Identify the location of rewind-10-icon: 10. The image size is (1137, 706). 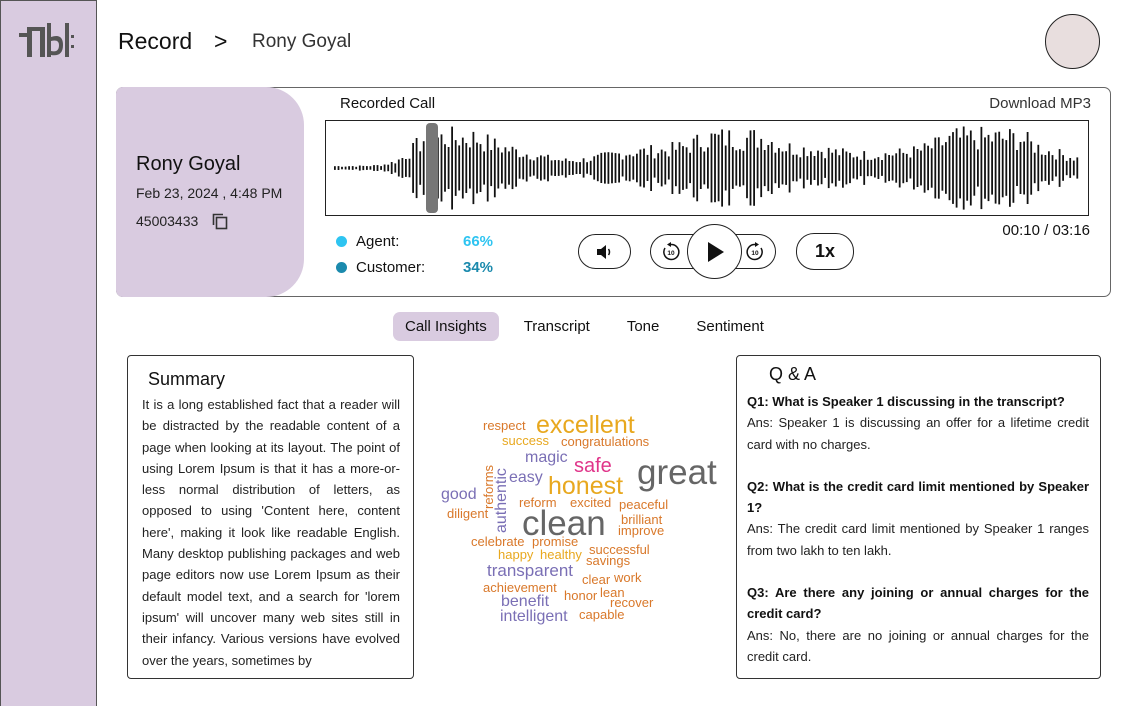
(671, 251).